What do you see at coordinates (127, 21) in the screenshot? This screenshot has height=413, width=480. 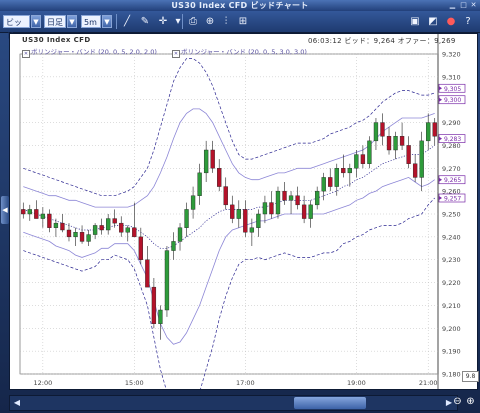 I see `draw-line-icon: ╱` at bounding box center [127, 21].